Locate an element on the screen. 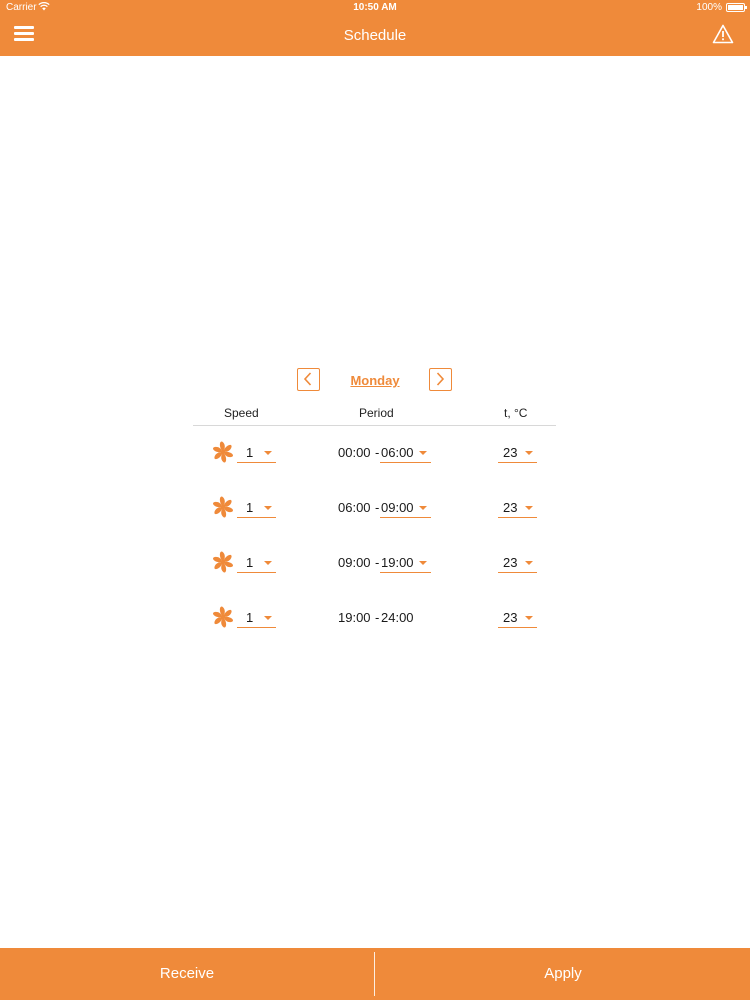  current-day-link: Monday is located at coordinates (375, 380).